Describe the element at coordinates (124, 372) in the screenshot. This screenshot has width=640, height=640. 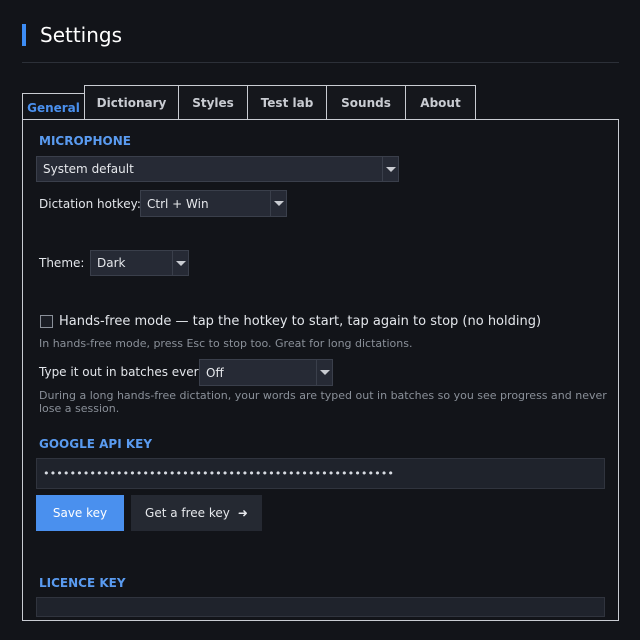
I see `batches-label: Type it out in batches every:` at that location.